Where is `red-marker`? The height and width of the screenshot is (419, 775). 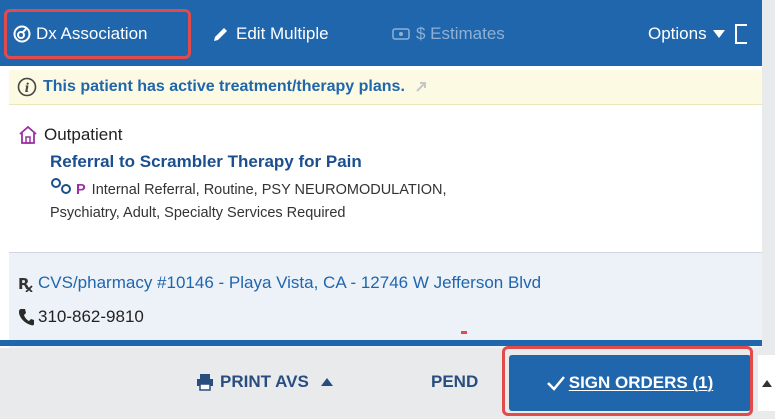 red-marker is located at coordinates (464, 332).